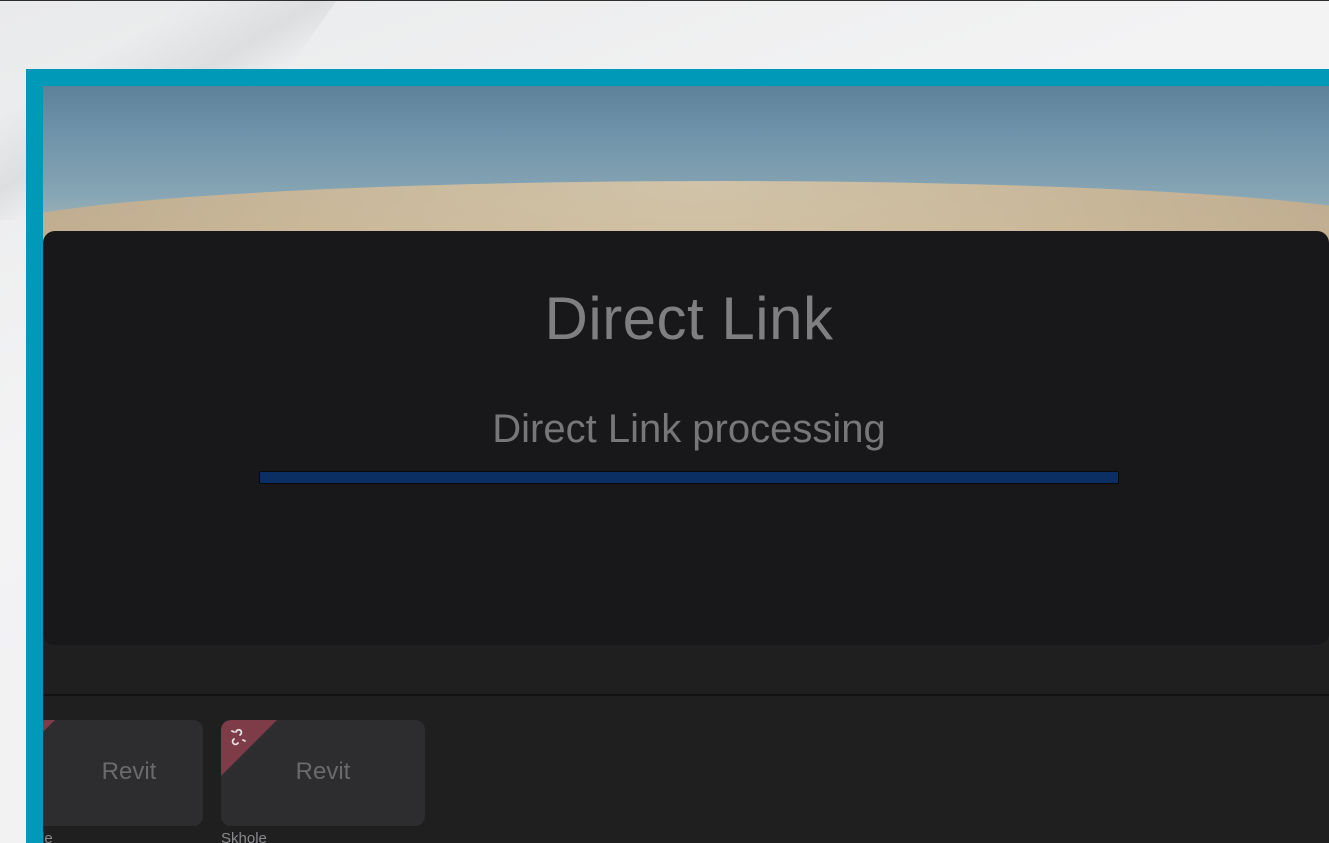 The height and width of the screenshot is (843, 1329). What do you see at coordinates (244, 836) in the screenshot?
I see `tile-caption: Skhole` at bounding box center [244, 836].